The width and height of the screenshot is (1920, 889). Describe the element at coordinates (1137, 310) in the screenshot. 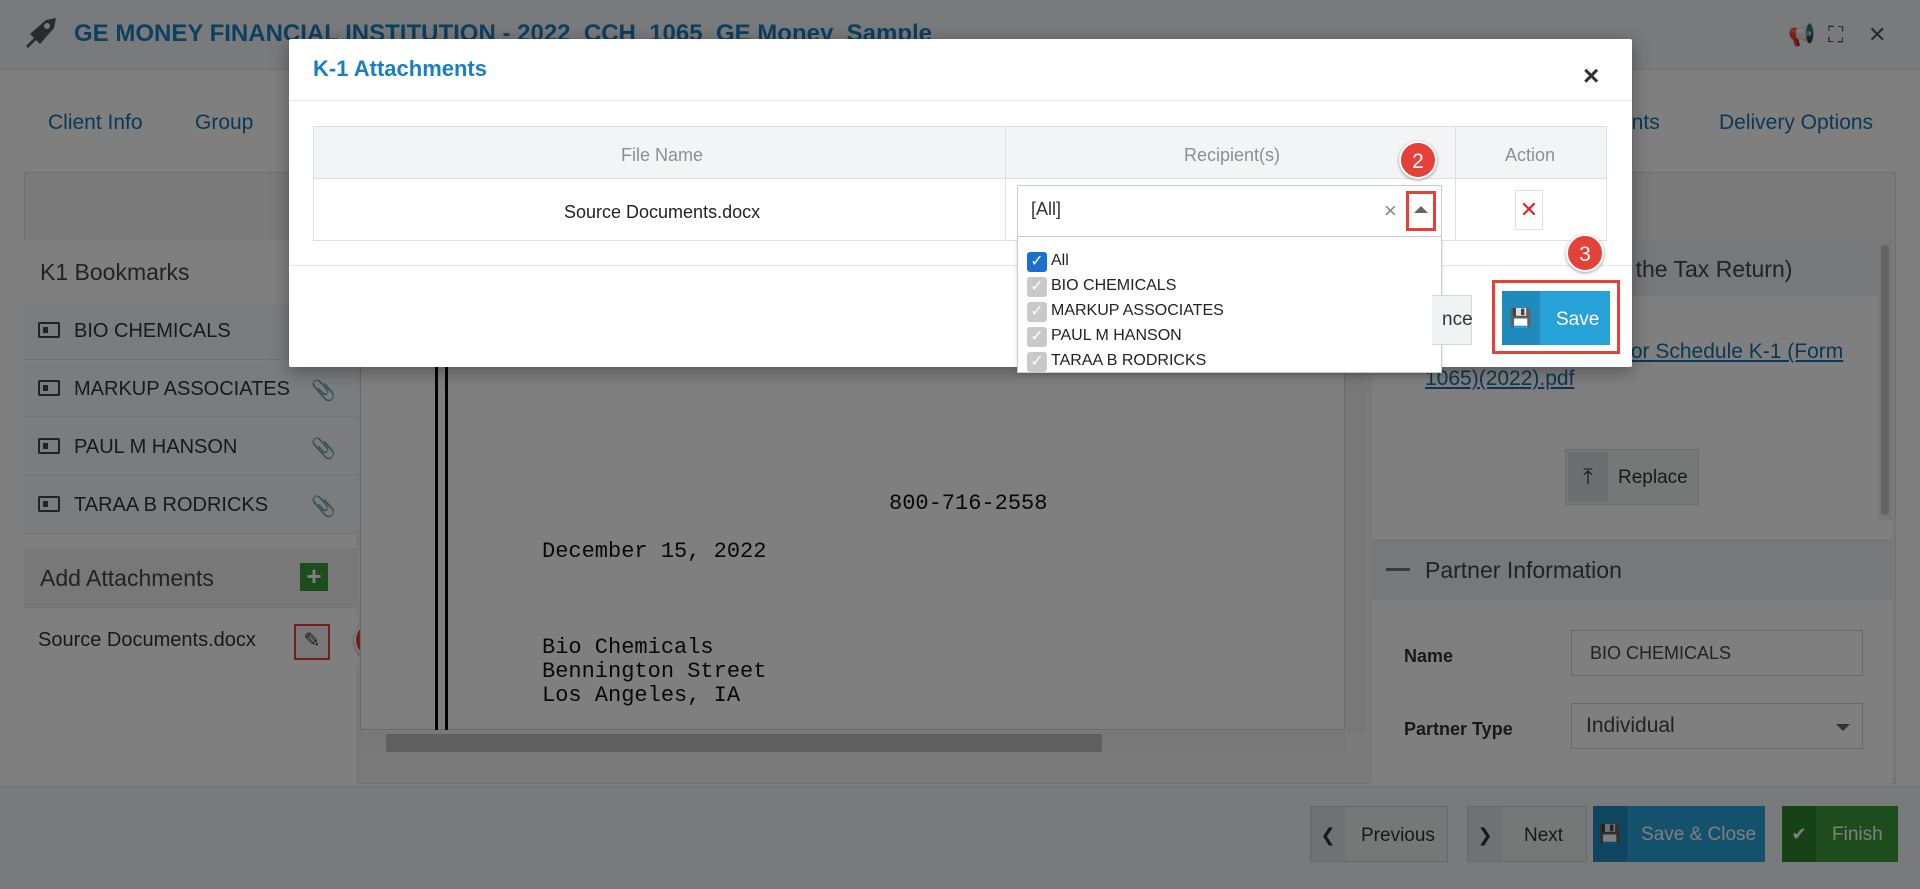

I see `option-label: MARKUP ASSOCIATES` at that location.